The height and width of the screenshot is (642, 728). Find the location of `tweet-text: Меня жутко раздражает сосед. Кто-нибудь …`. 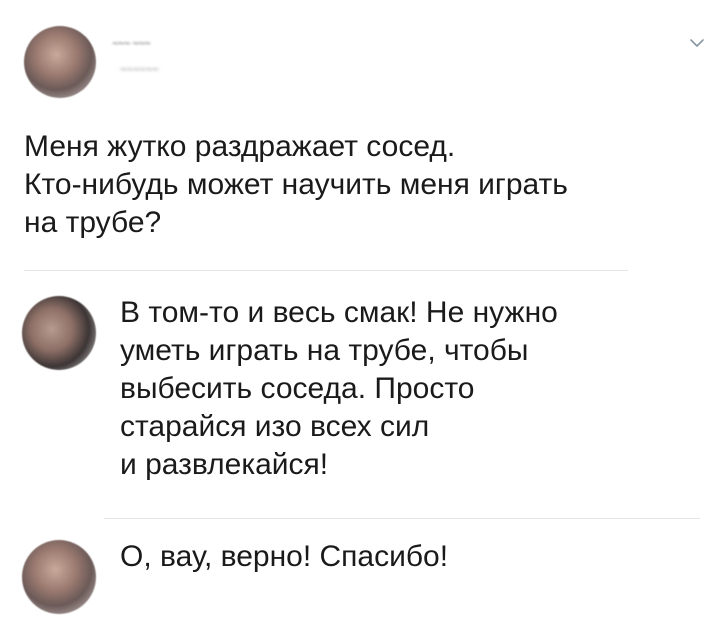

tweet-text: Меня жутко раздражает сосед. Кто-нибудь … is located at coordinates (296, 184).